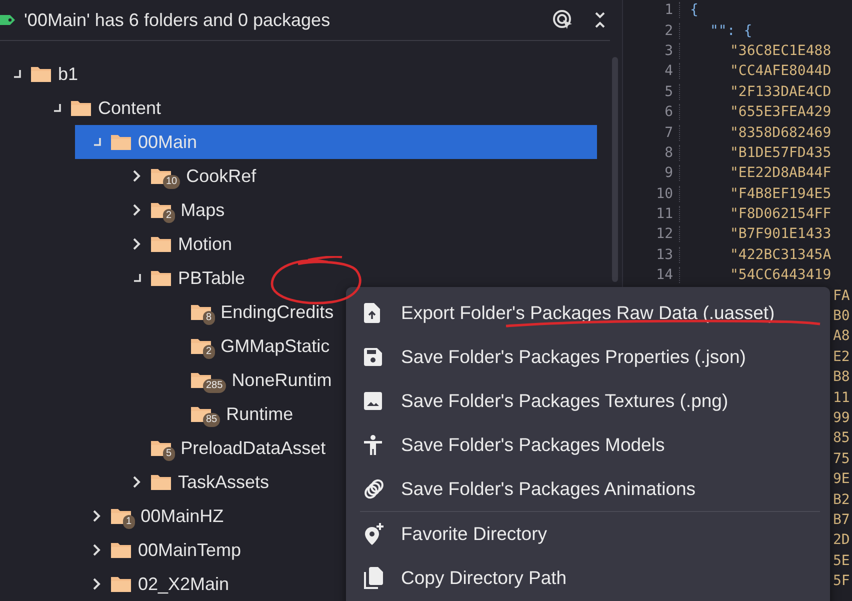 This screenshot has width=852, height=601. I want to click on line-number: 12, so click(651, 234).